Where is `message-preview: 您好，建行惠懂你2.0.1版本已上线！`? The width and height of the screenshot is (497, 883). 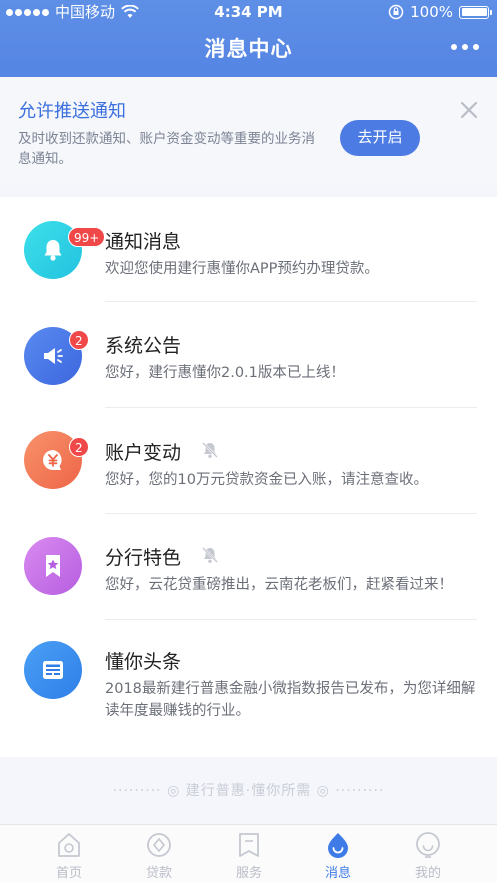
message-preview: 您好，建行惠懂你2.0.1版本已上线！ is located at coordinates (225, 373).